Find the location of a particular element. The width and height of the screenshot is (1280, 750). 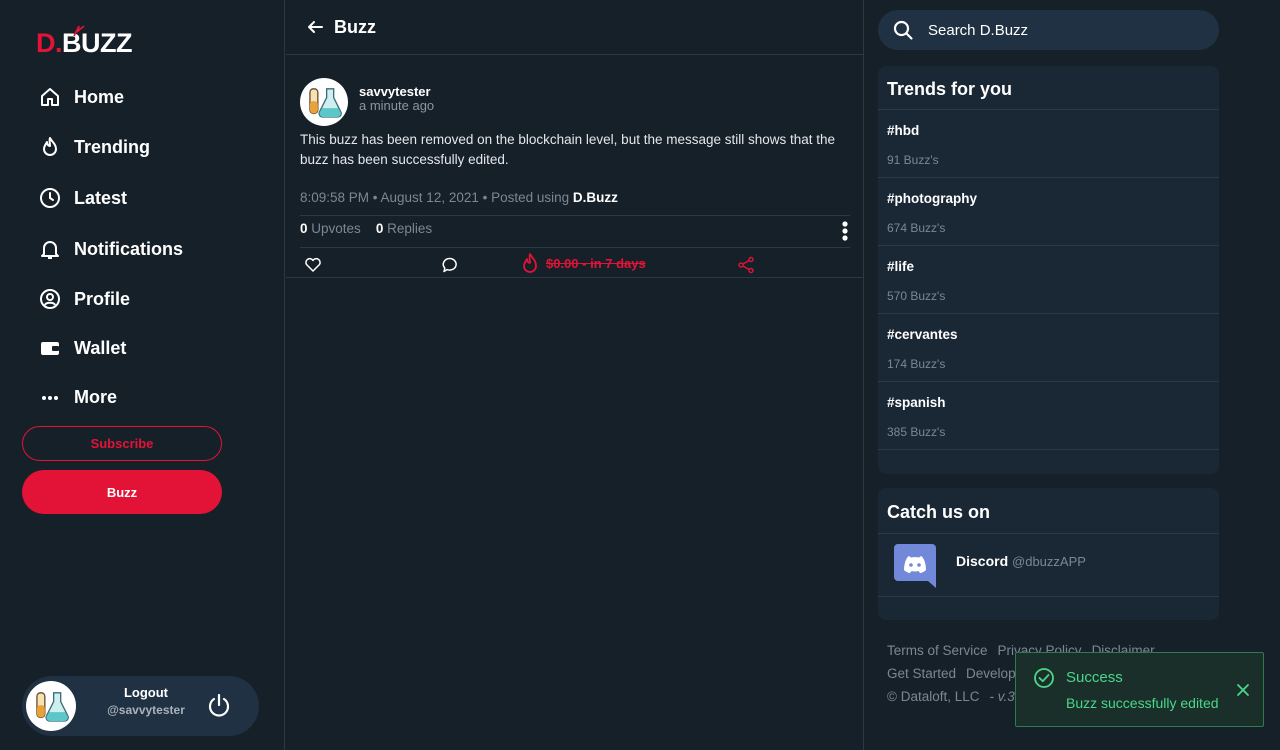

footer-terms-link: Terms of Service is located at coordinates (937, 650).